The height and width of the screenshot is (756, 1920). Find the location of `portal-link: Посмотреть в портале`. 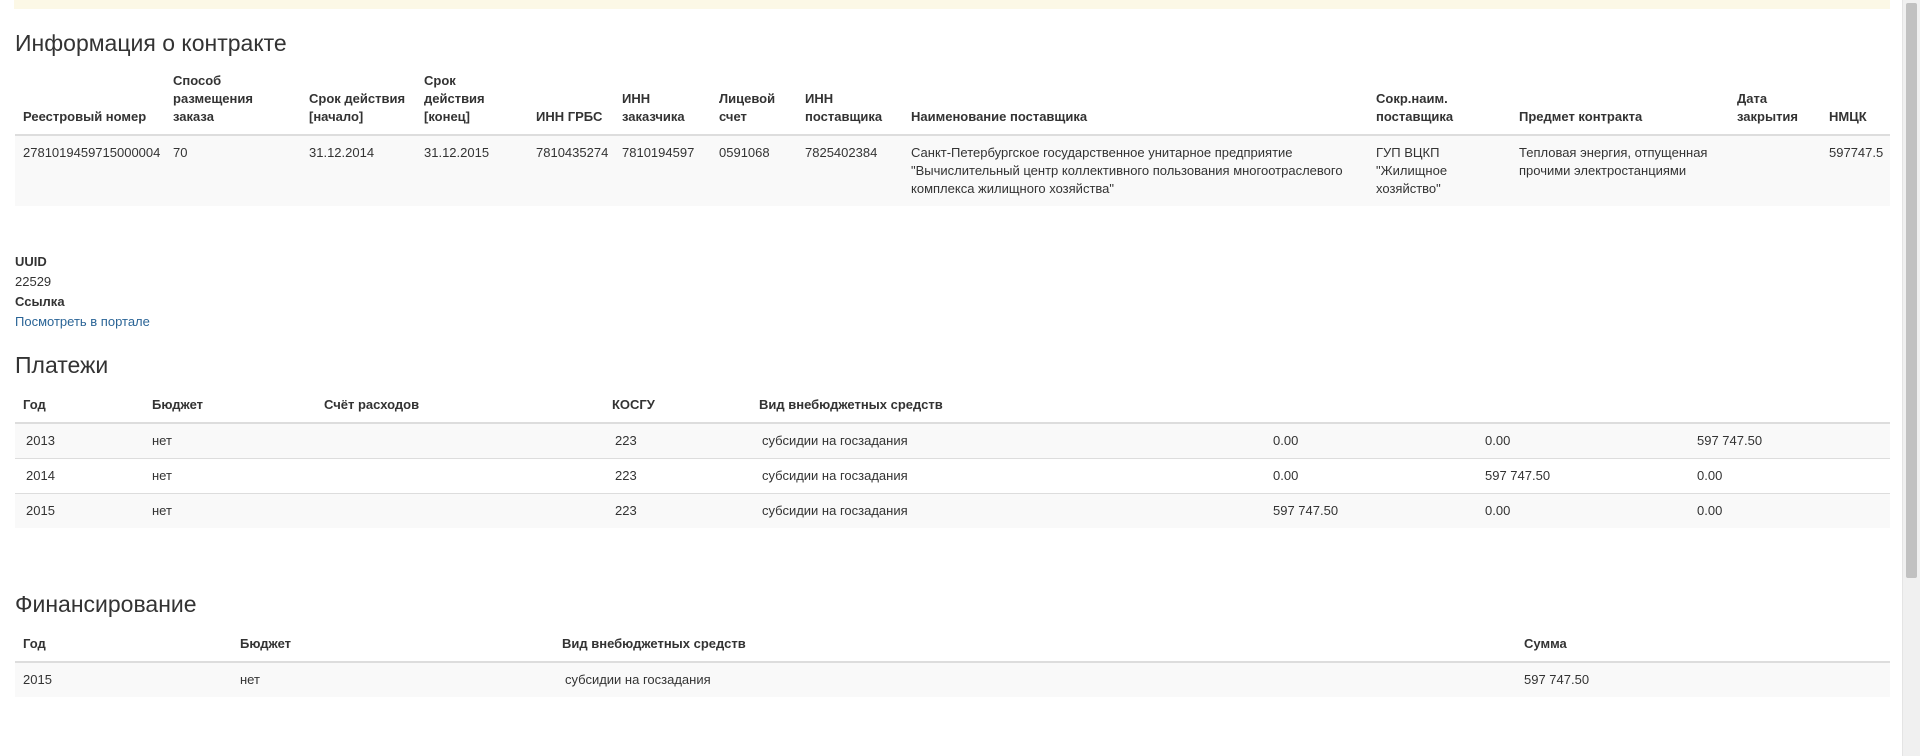

portal-link: Посмотреть в портале is located at coordinates (82, 321).